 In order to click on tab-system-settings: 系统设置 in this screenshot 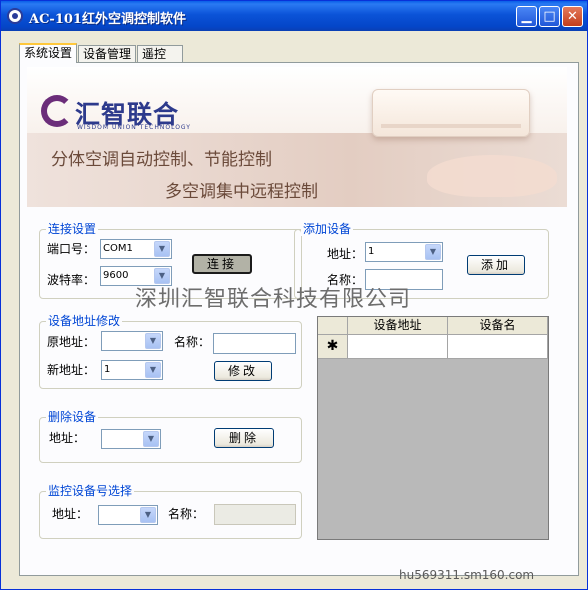, I will do `click(48, 53)`.